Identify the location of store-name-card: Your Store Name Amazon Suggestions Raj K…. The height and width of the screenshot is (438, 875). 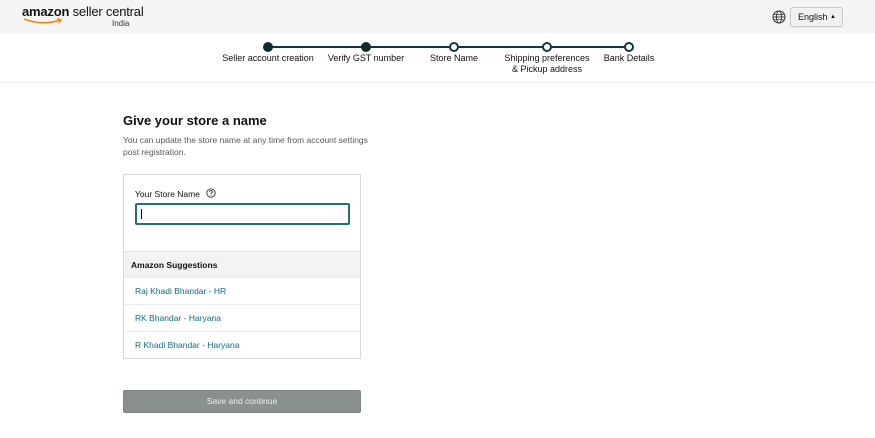
(242, 266).